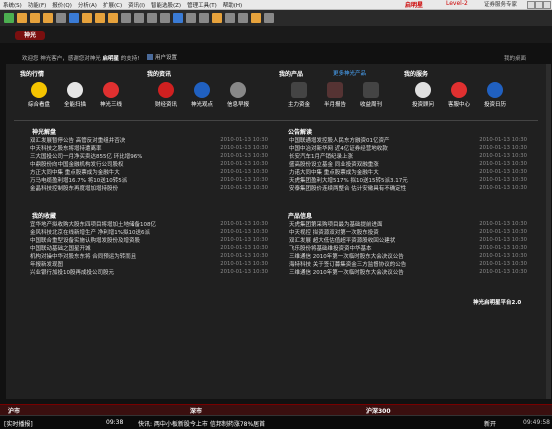 The image size is (552, 429). What do you see at coordinates (149, 164) in the screenshot?
I see `news-row: 中鼎股份向中国金融机构发行公司股权 2010-01-13 10:30` at bounding box center [149, 164].